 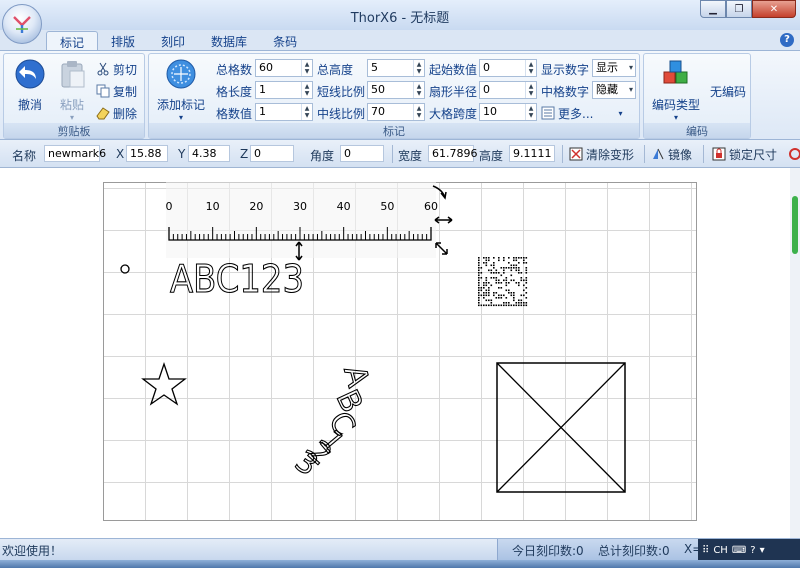 I want to click on width-input: 61.7896, so click(x=453, y=153).